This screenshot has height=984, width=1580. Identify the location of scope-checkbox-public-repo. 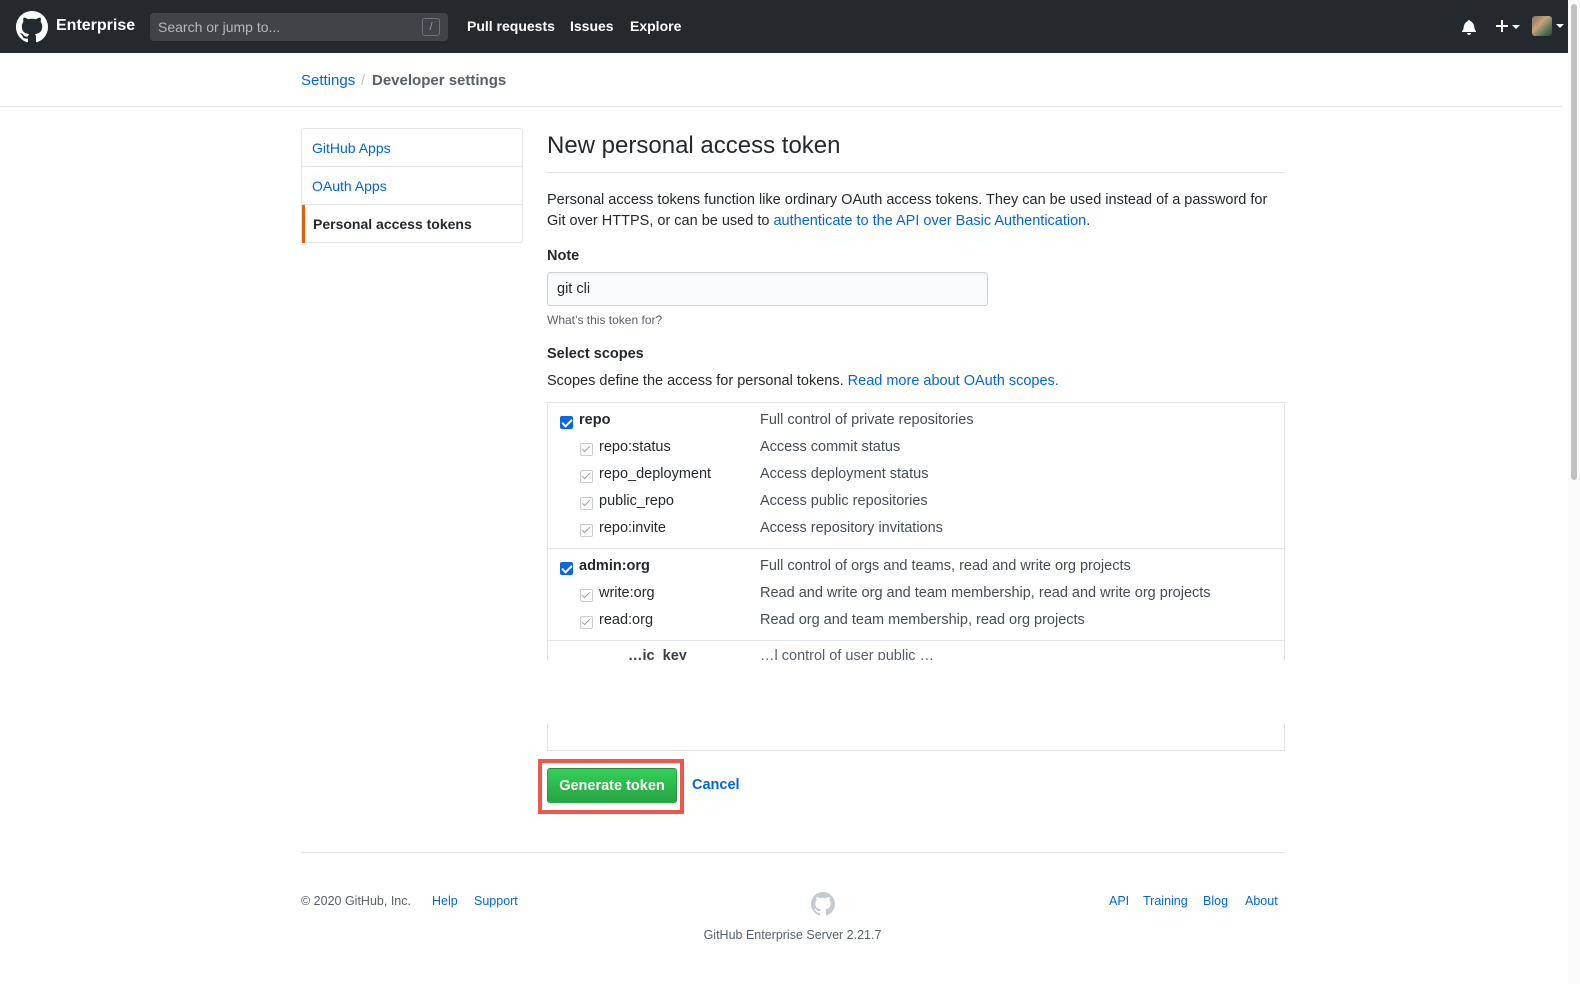
(586, 503).